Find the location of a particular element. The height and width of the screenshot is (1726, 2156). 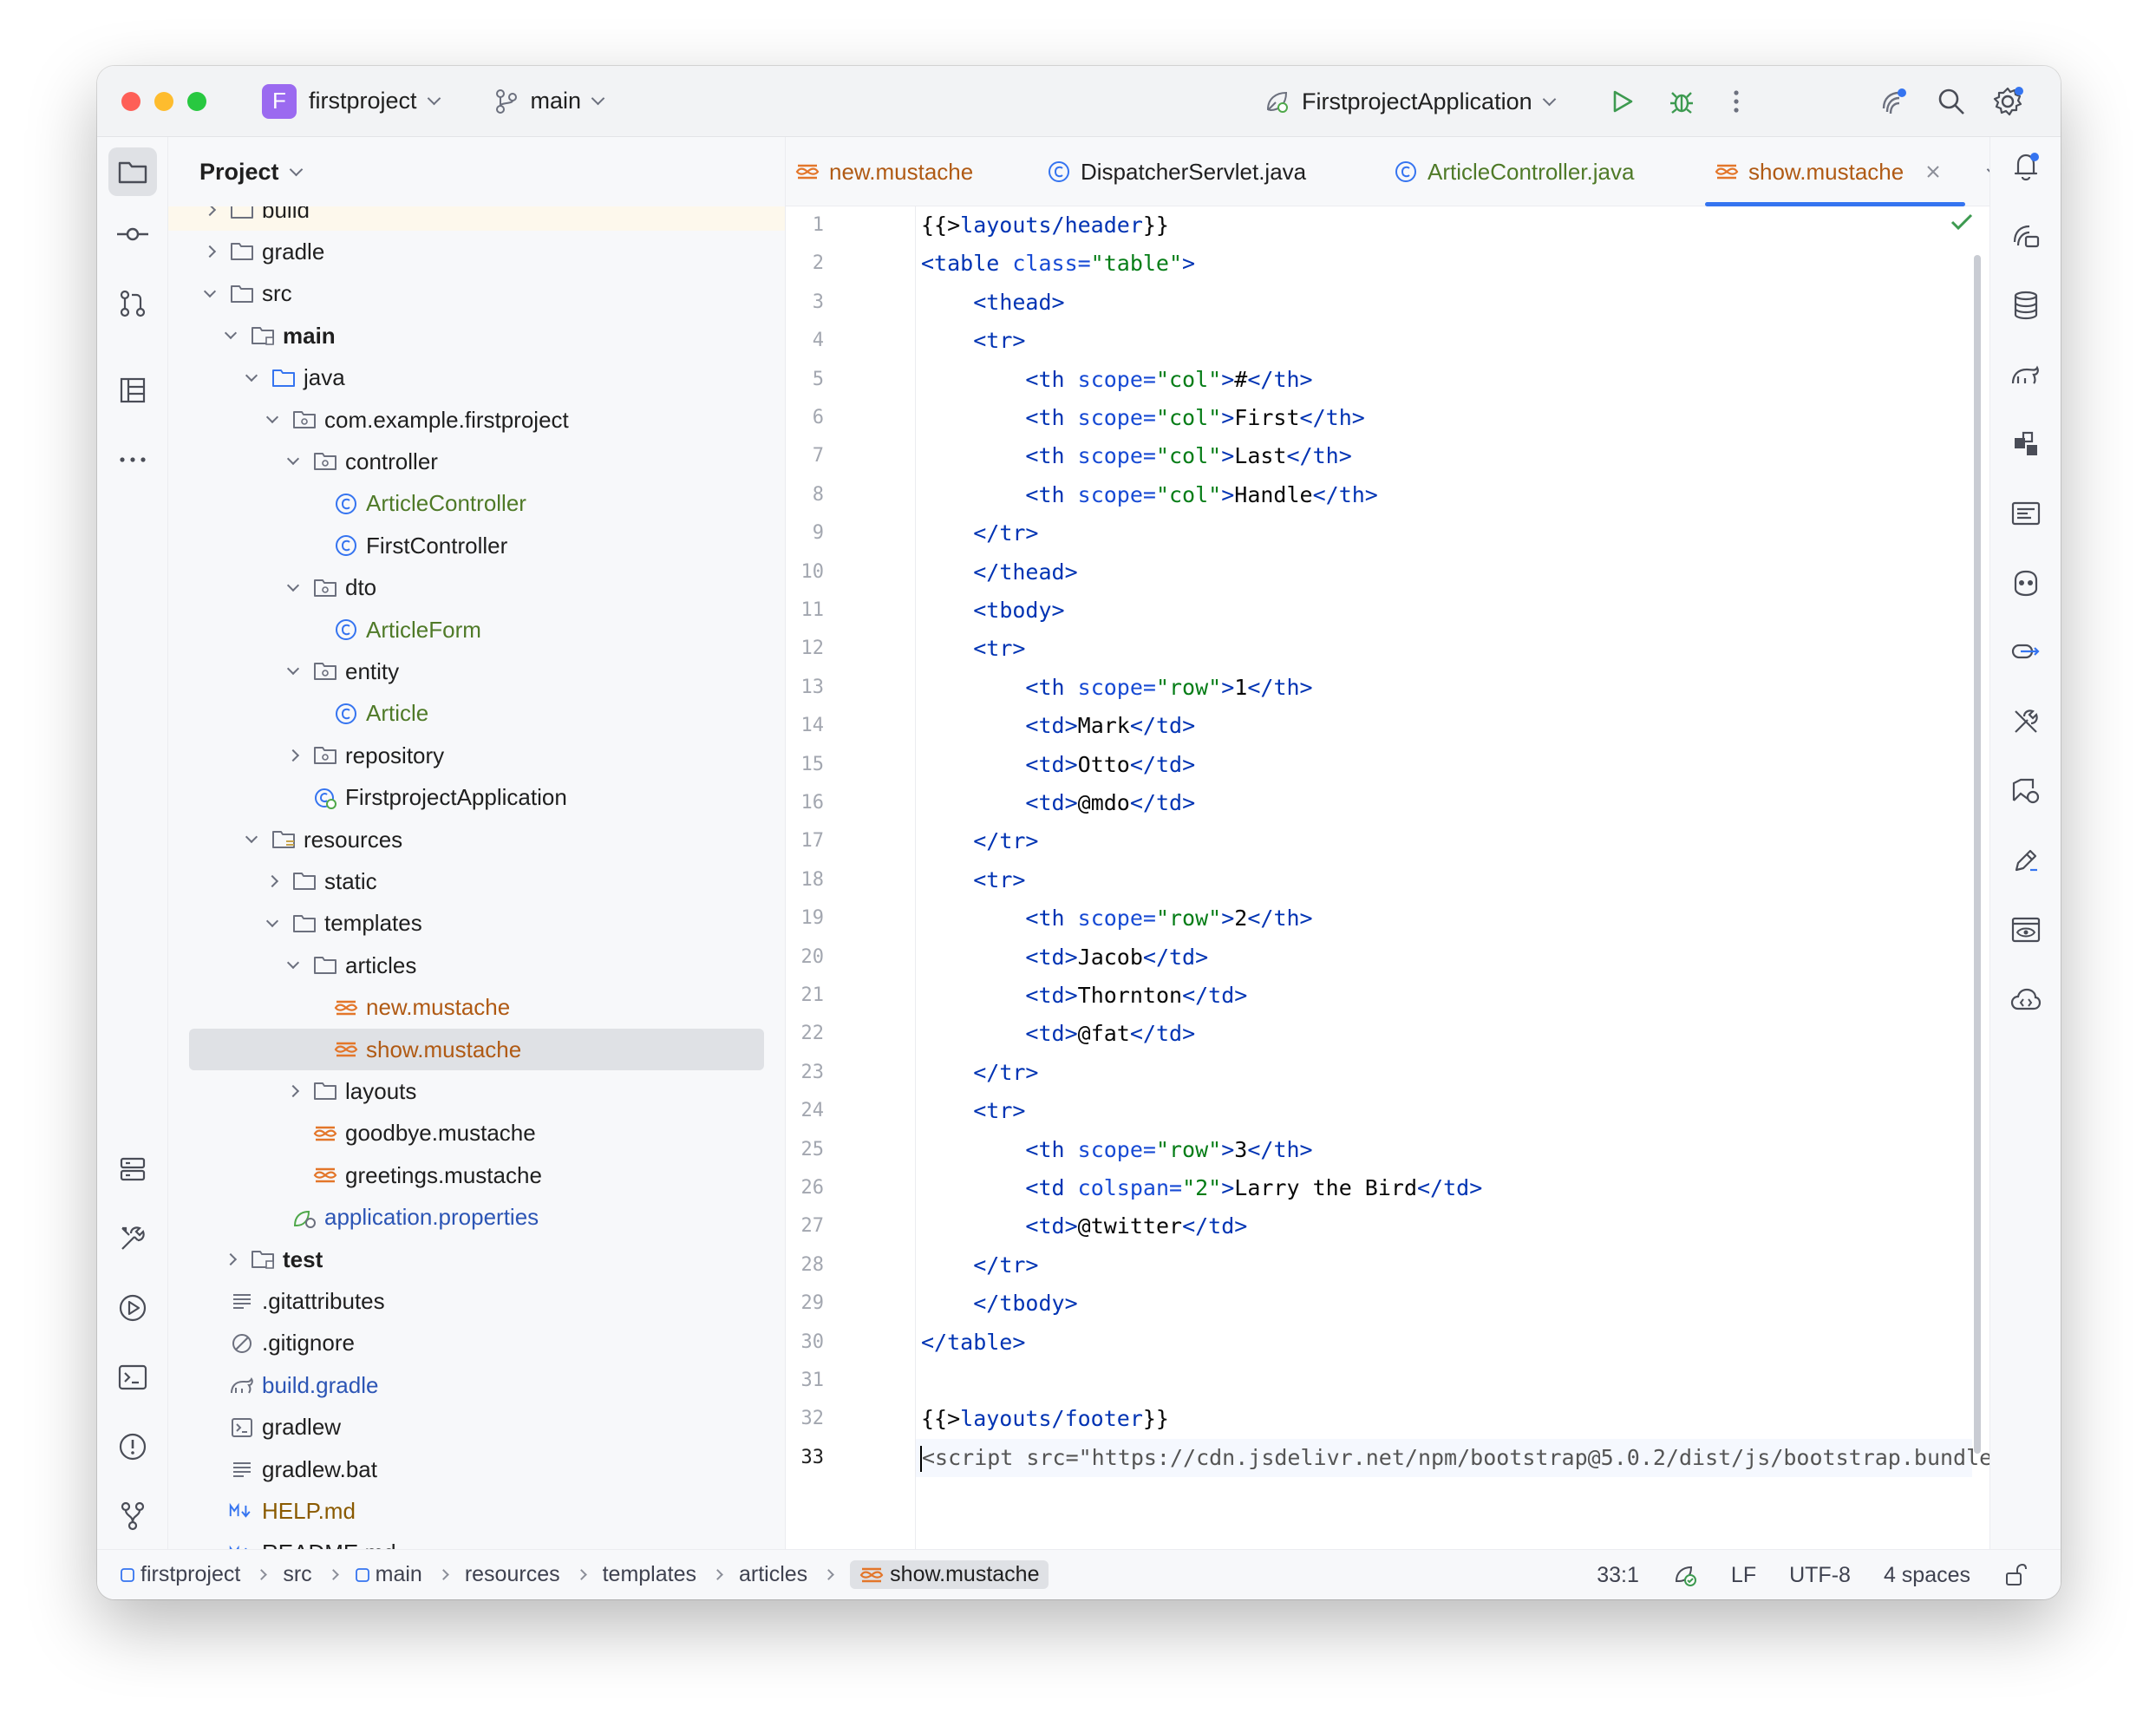

breadcrumb-src: src is located at coordinates (297, 1574).